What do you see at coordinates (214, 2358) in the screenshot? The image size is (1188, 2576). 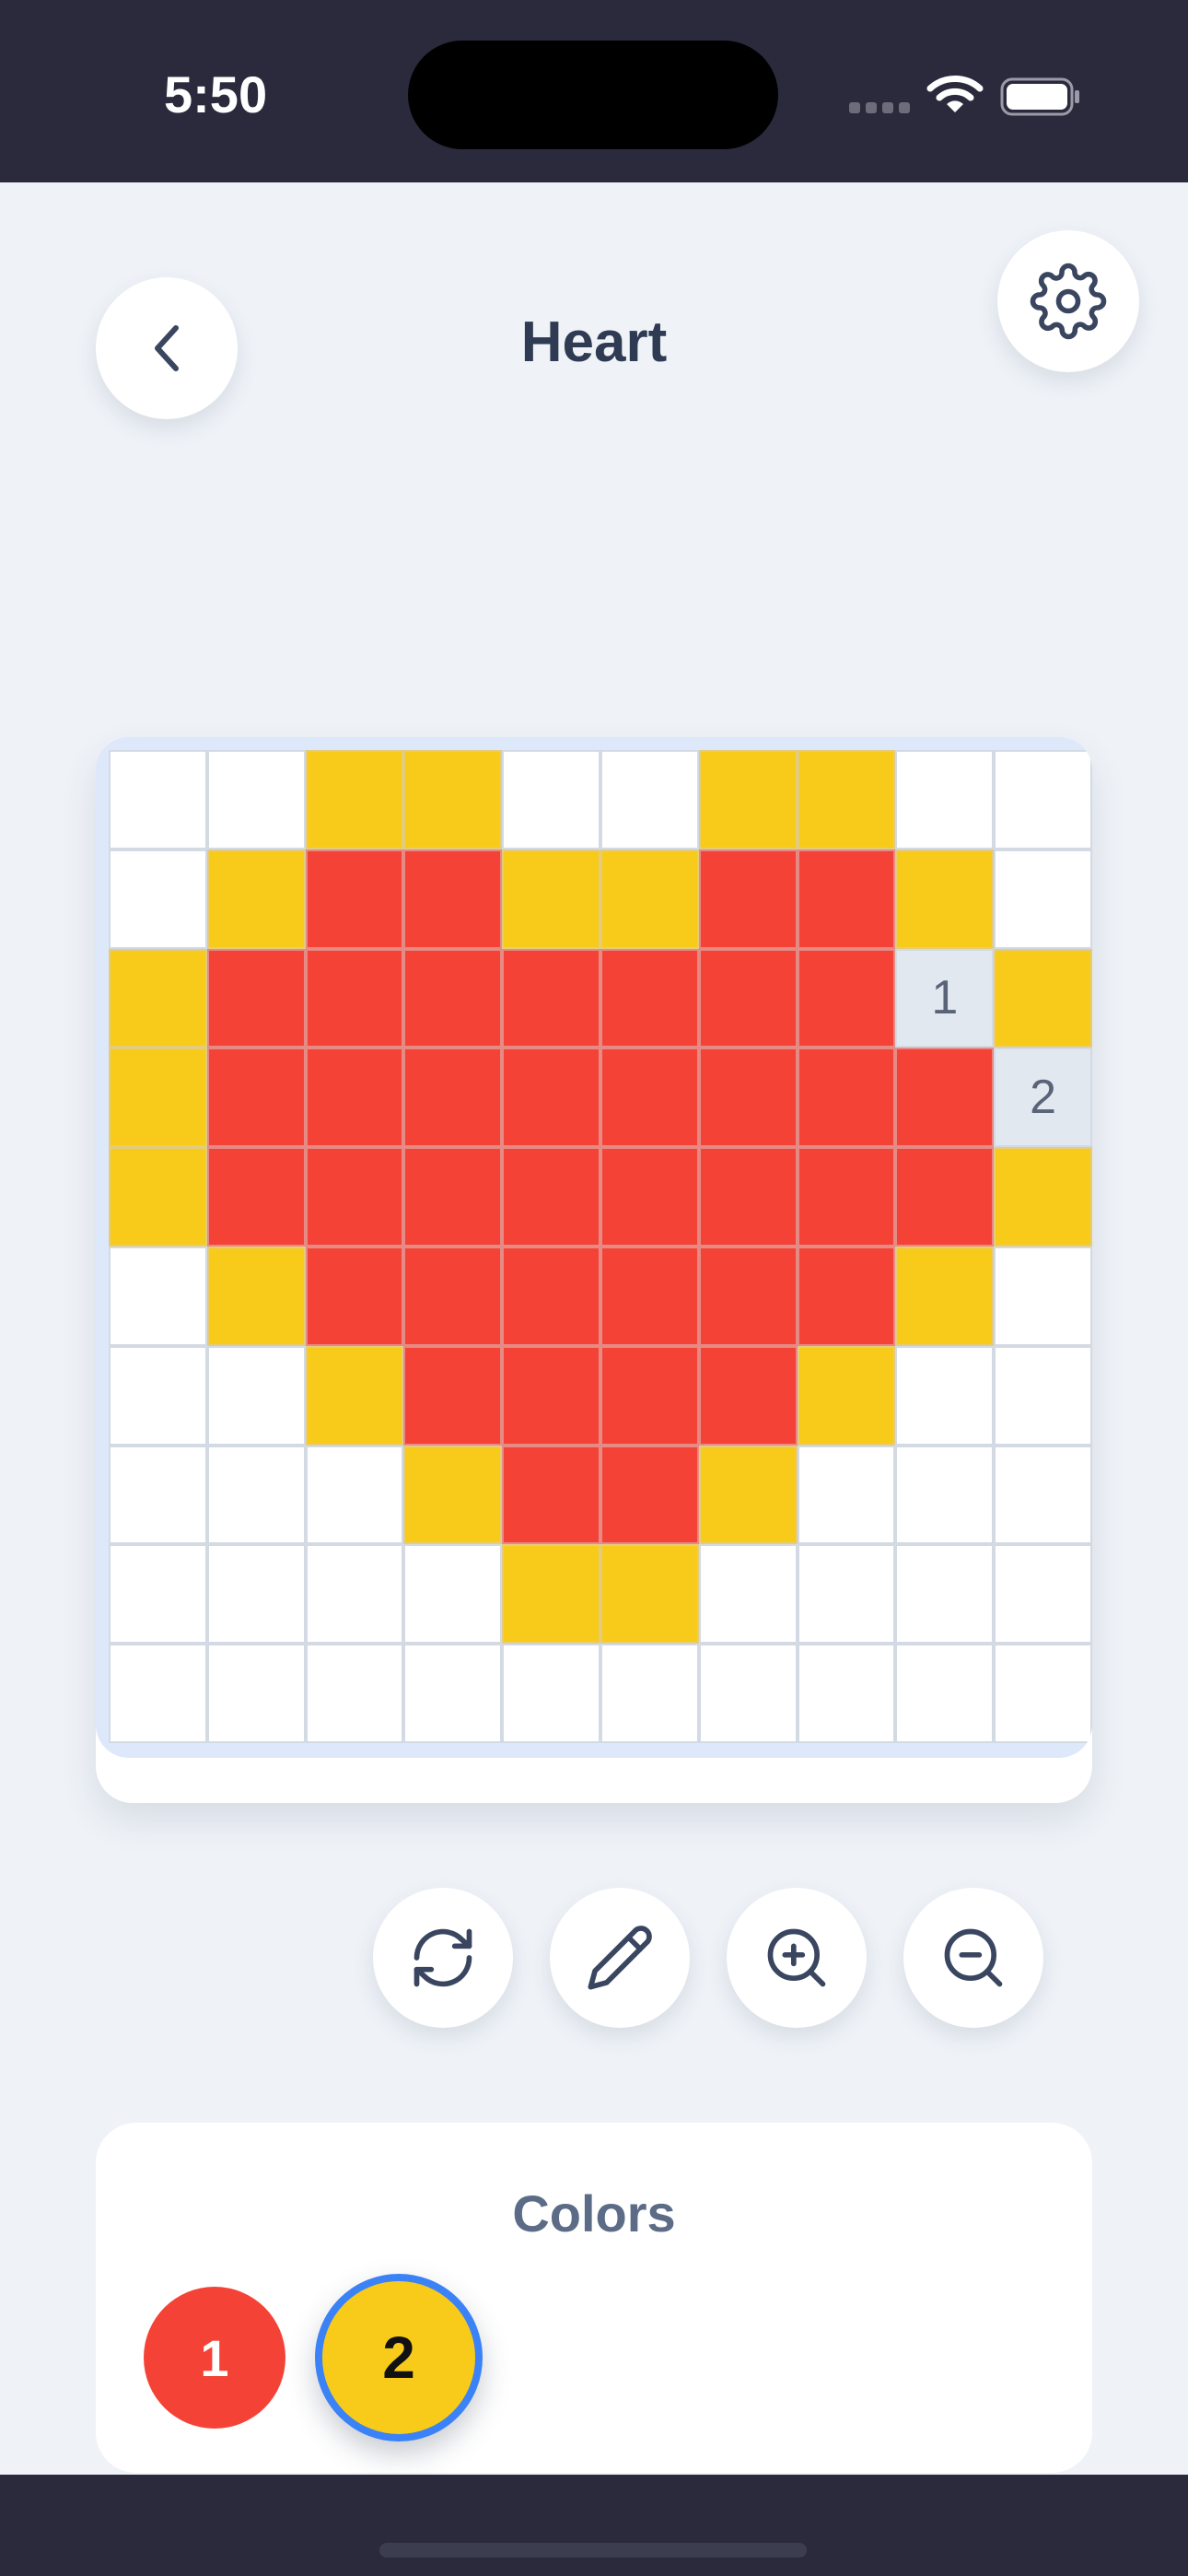 I see `color-swatch-1: 1` at bounding box center [214, 2358].